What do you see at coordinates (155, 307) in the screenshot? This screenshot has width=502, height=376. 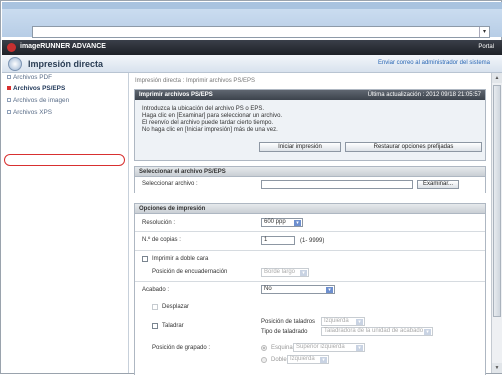 I see `offset-checkbox` at bounding box center [155, 307].